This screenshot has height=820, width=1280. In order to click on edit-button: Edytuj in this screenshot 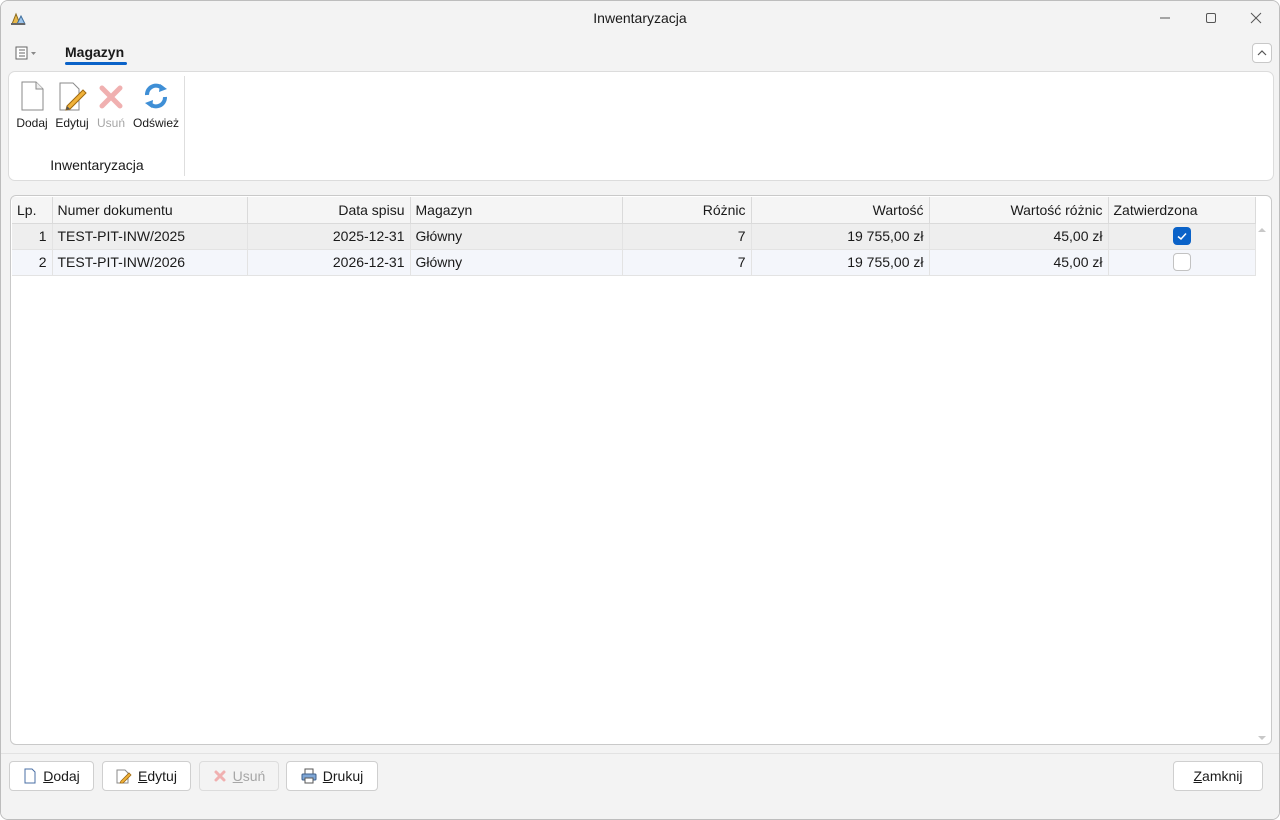, I will do `click(146, 776)`.